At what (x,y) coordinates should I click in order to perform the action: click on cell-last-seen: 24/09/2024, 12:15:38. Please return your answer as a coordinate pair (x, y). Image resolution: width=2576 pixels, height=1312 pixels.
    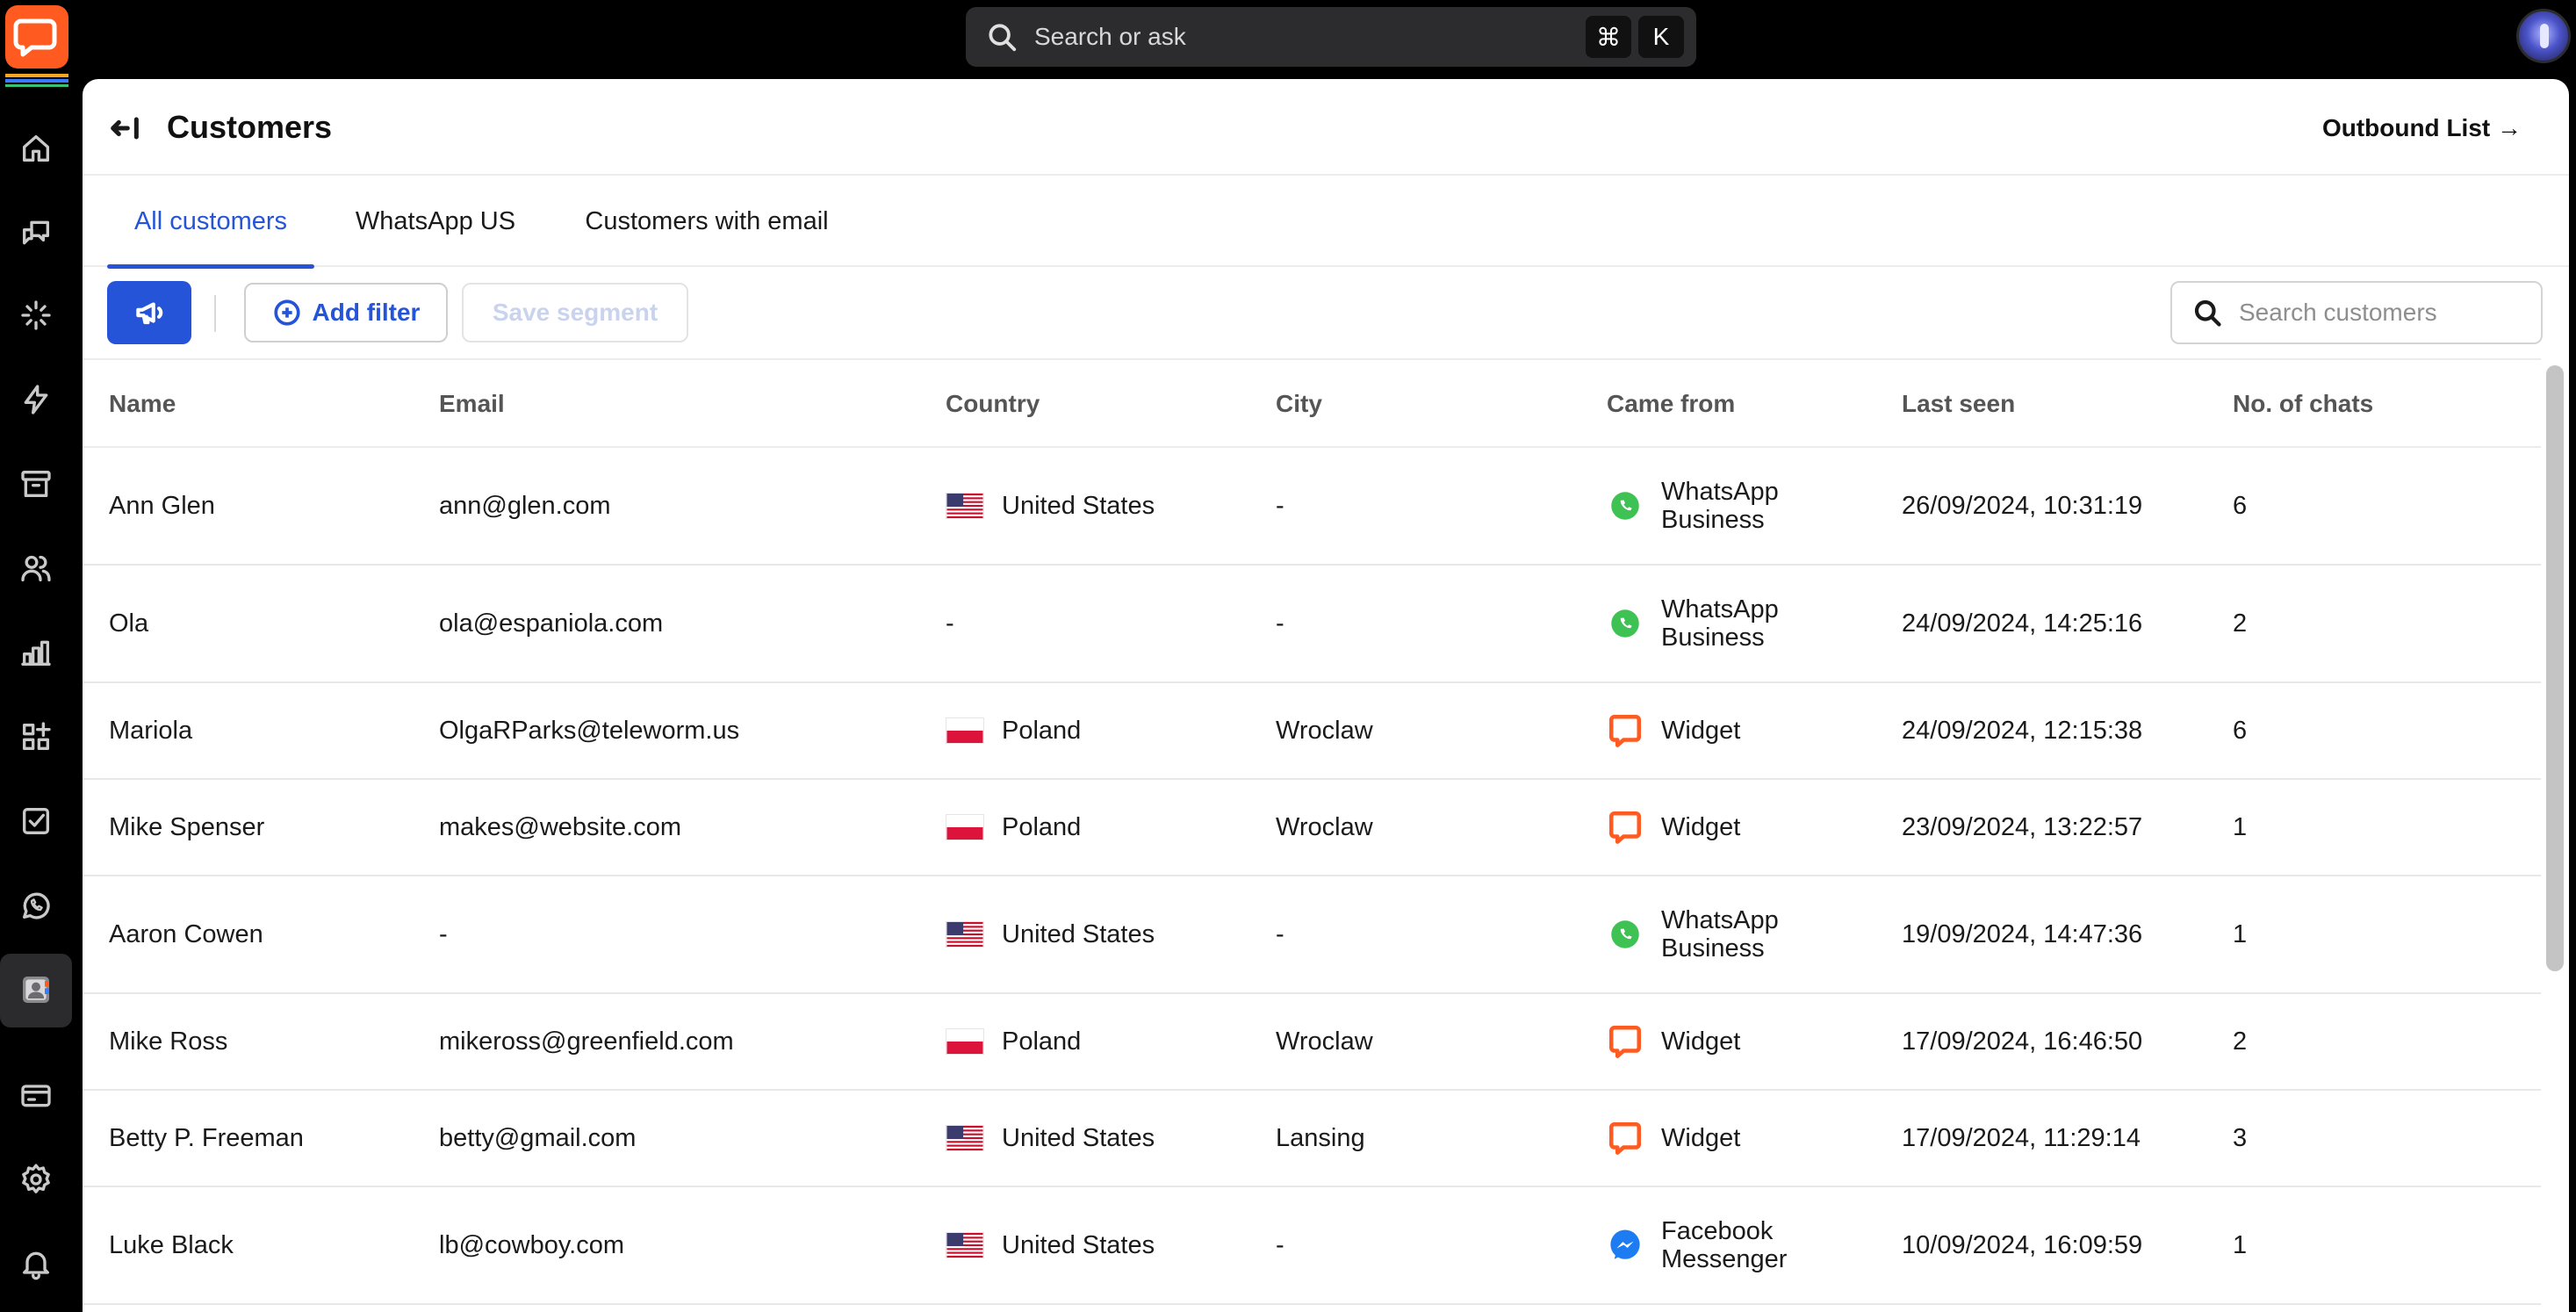
    Looking at the image, I should click on (2022, 730).